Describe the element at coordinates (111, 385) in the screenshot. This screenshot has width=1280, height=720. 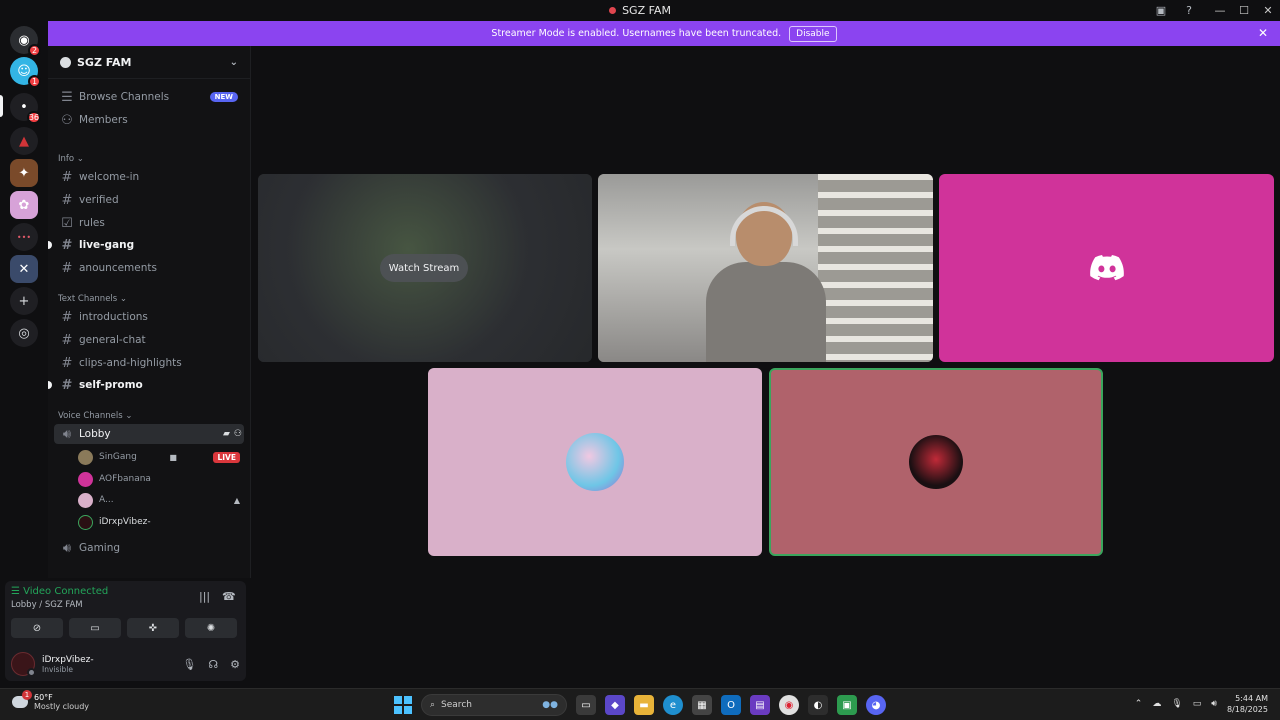
I see `channel-label: self-promo` at that location.